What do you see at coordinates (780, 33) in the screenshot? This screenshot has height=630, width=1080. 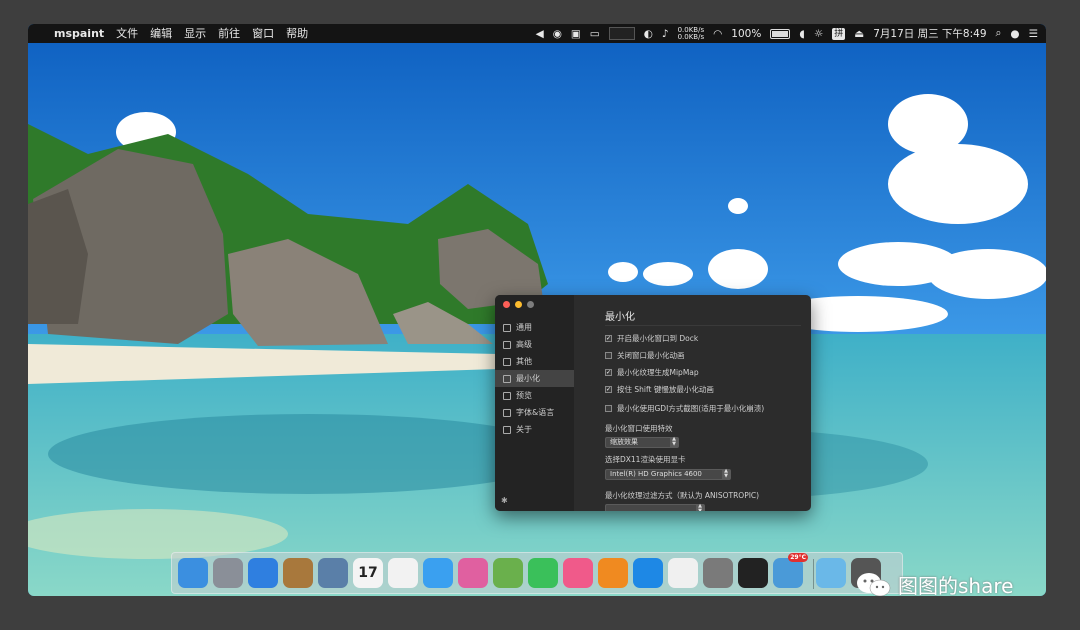 I see `battery-icon` at bounding box center [780, 33].